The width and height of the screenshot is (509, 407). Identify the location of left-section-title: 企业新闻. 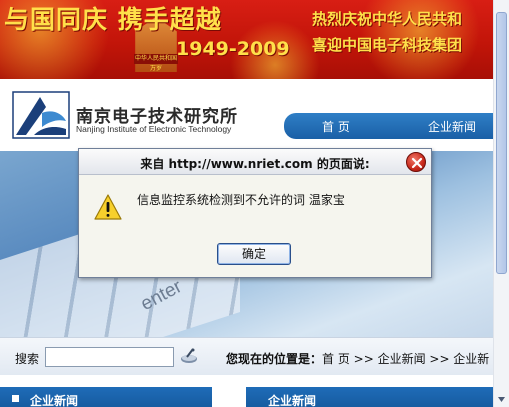
(54, 400).